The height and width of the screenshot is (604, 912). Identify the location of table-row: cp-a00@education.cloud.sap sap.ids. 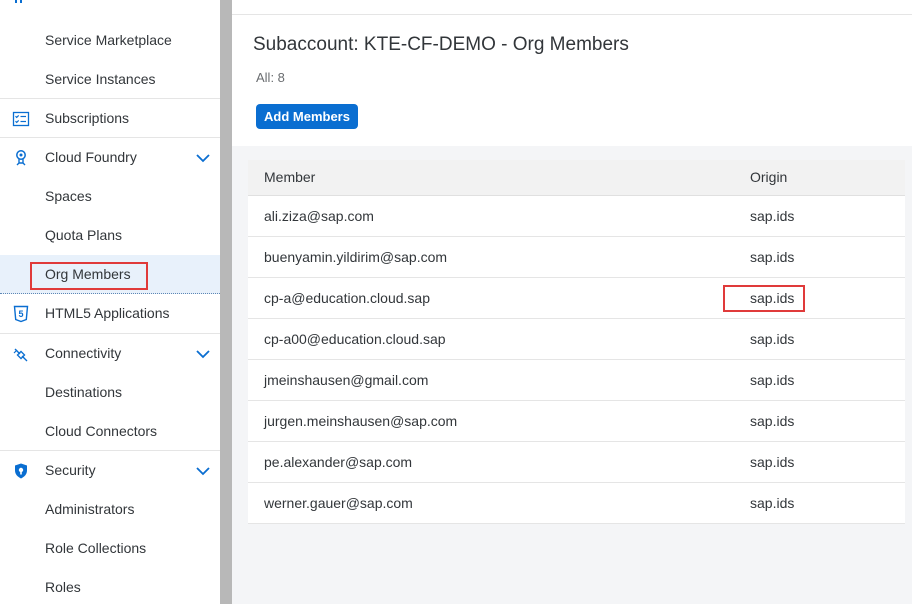
(576, 339).